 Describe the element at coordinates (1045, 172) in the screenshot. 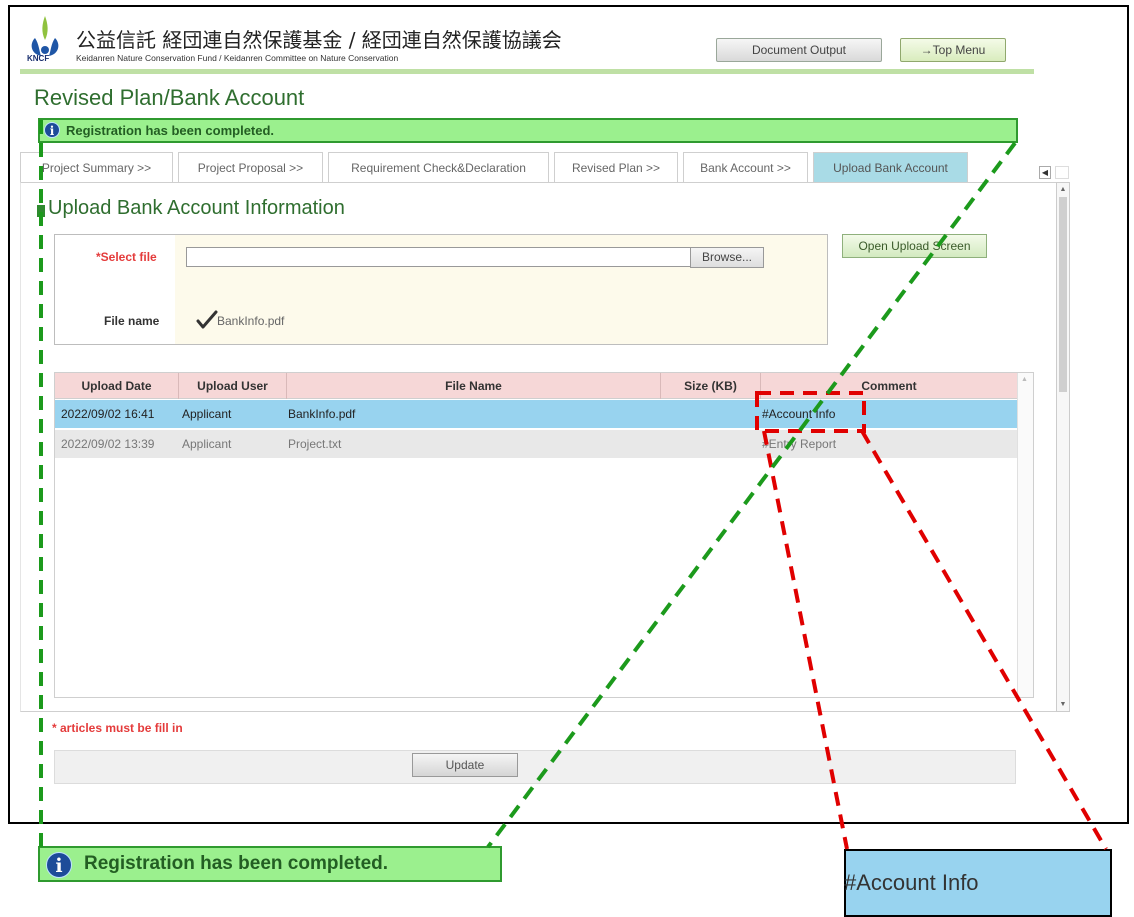

I see `tab-scroll-left-icon: ◀` at that location.